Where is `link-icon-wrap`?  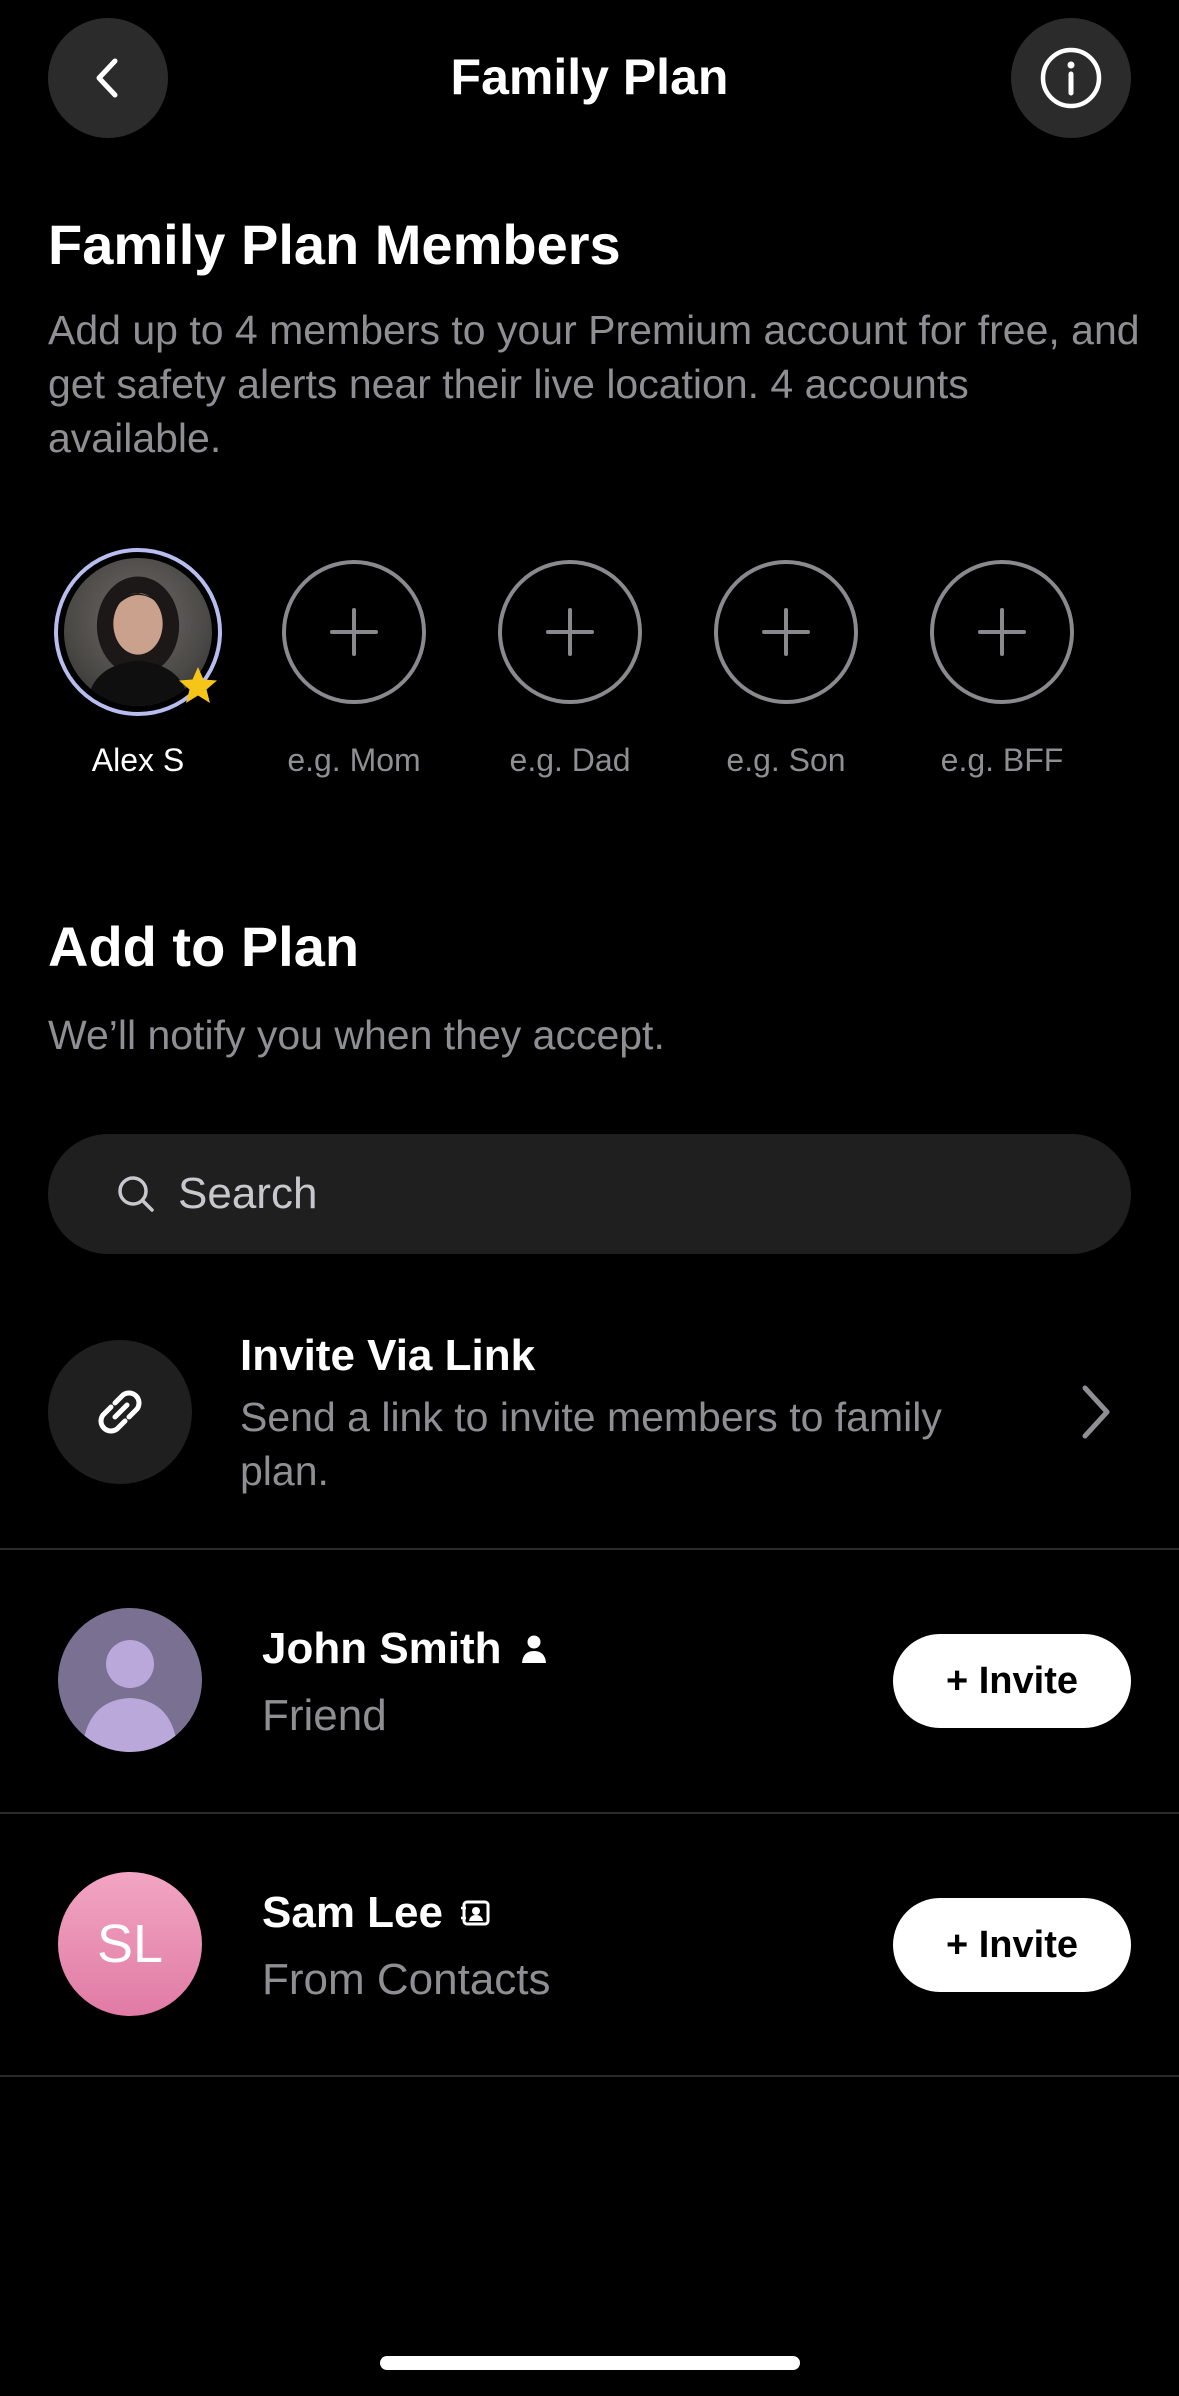 link-icon-wrap is located at coordinates (120, 1412).